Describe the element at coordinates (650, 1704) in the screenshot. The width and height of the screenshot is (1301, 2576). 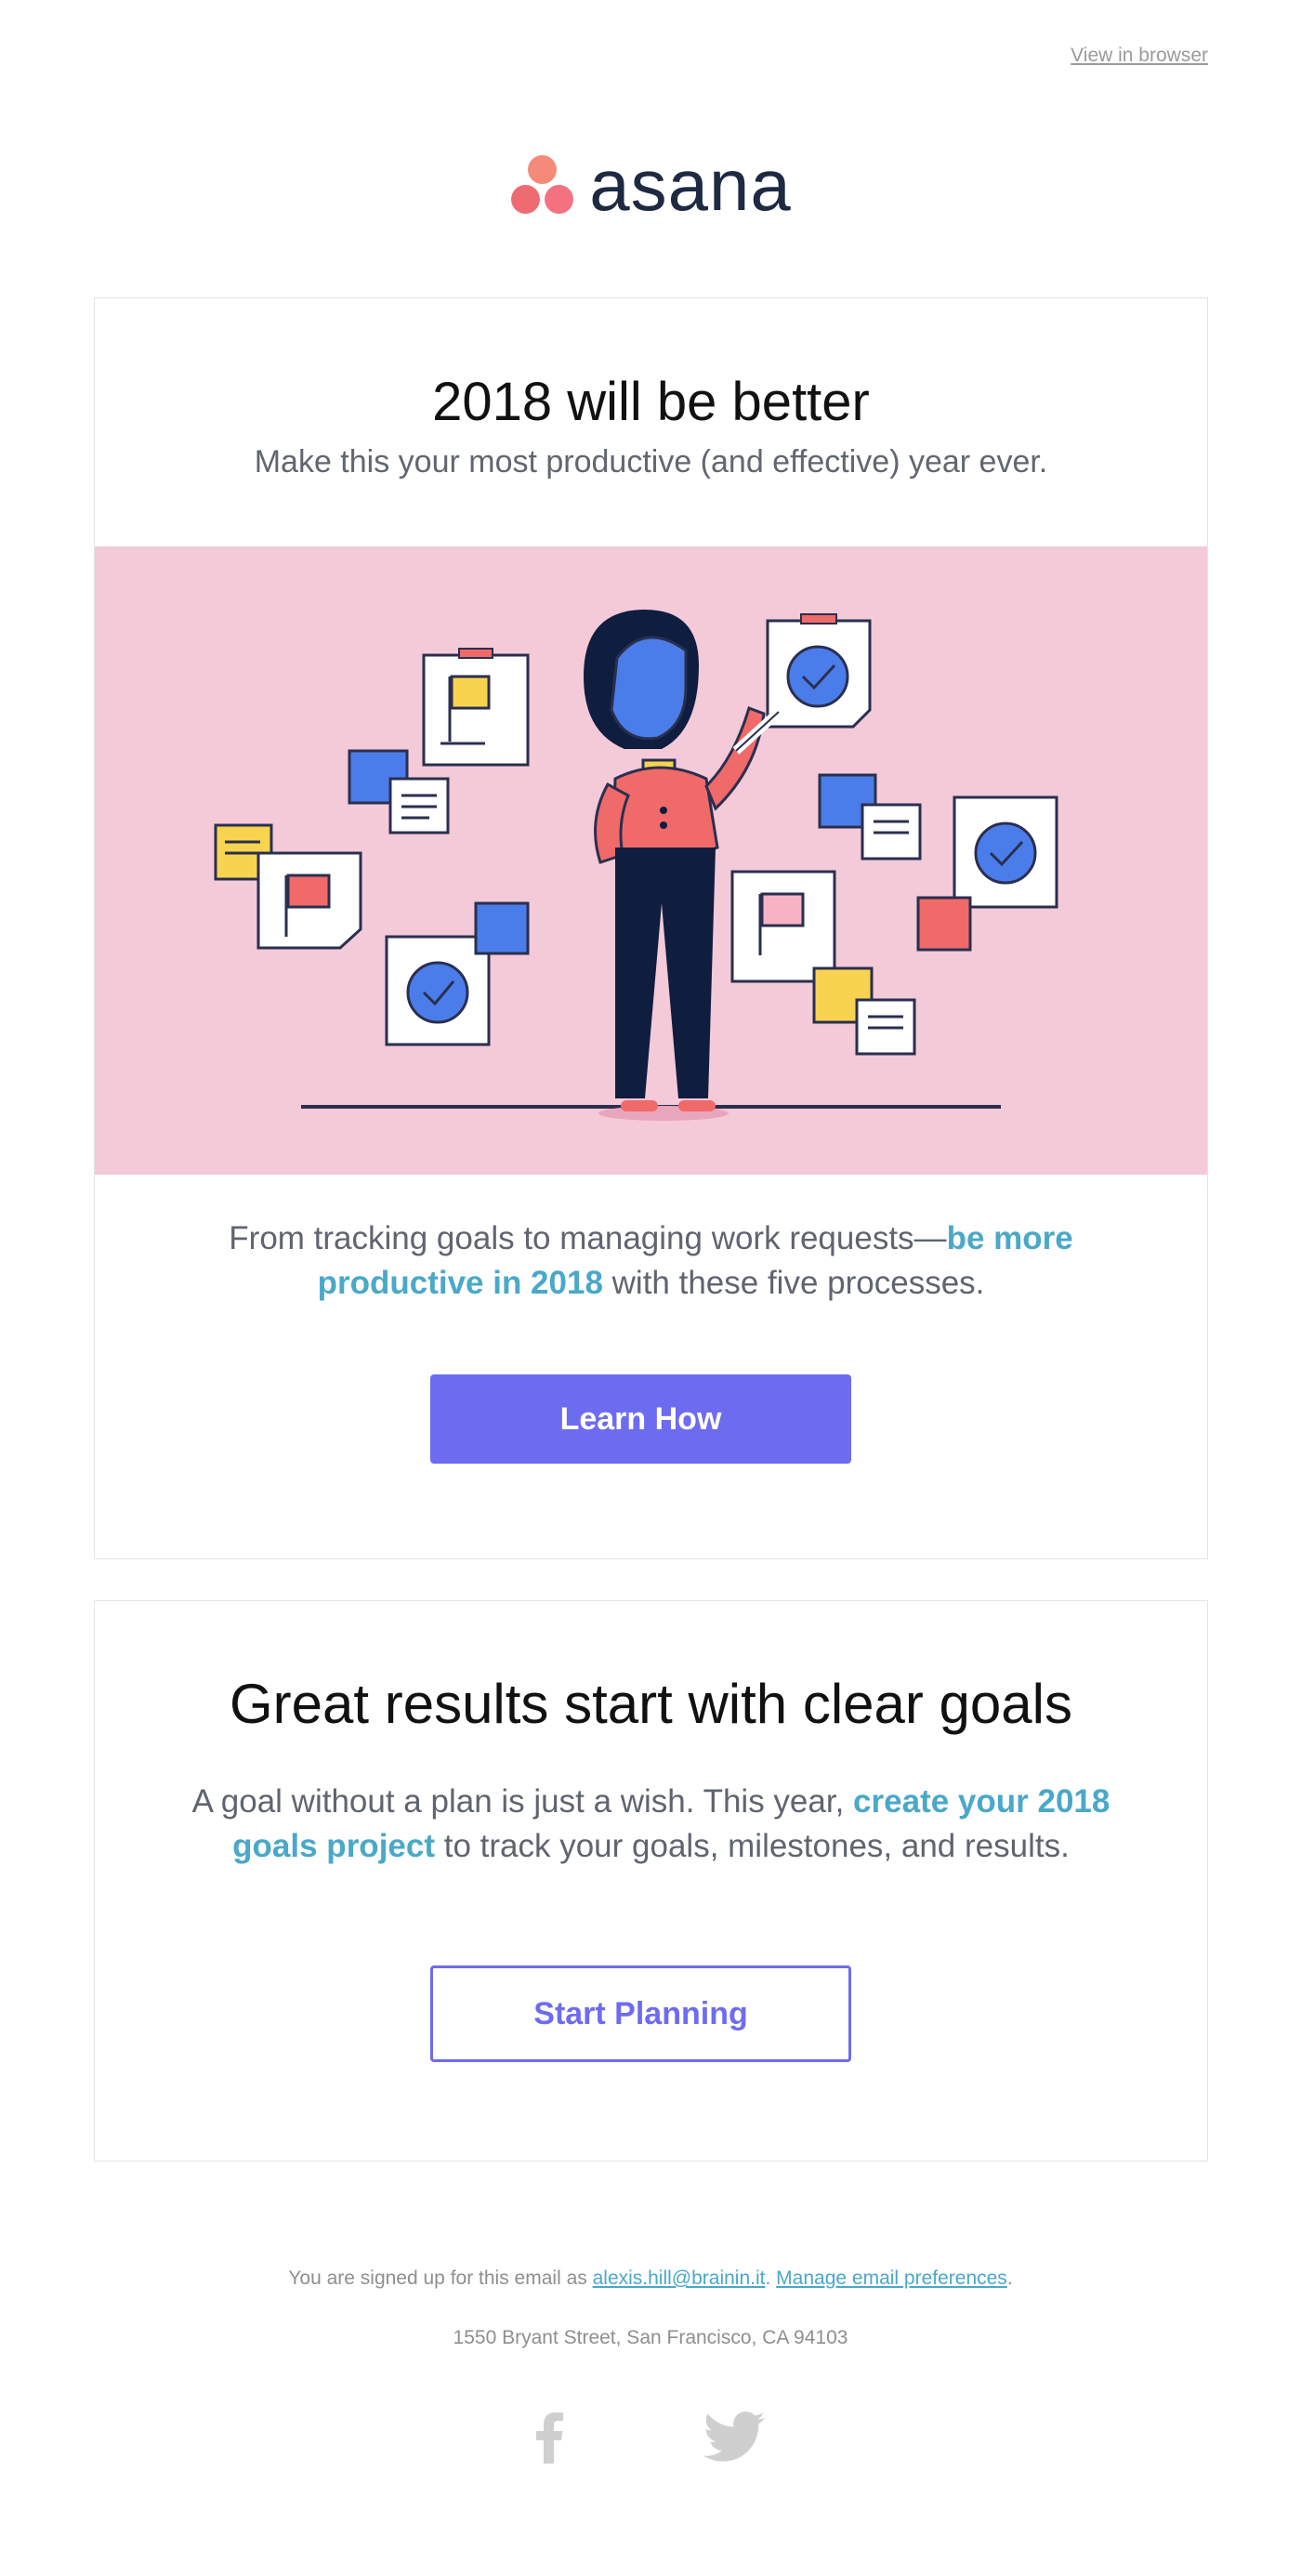
I see `card2-title: Great results start with clear goals` at that location.